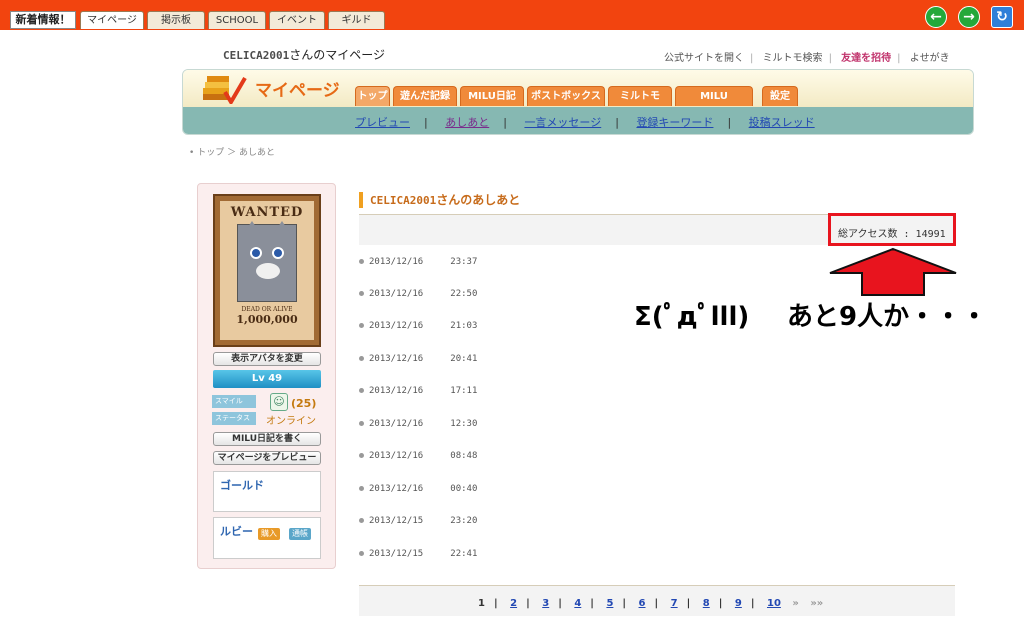 The image size is (1024, 627). Describe the element at coordinates (969, 17) in the screenshot. I see `forward-arrow-icon: →` at that location.